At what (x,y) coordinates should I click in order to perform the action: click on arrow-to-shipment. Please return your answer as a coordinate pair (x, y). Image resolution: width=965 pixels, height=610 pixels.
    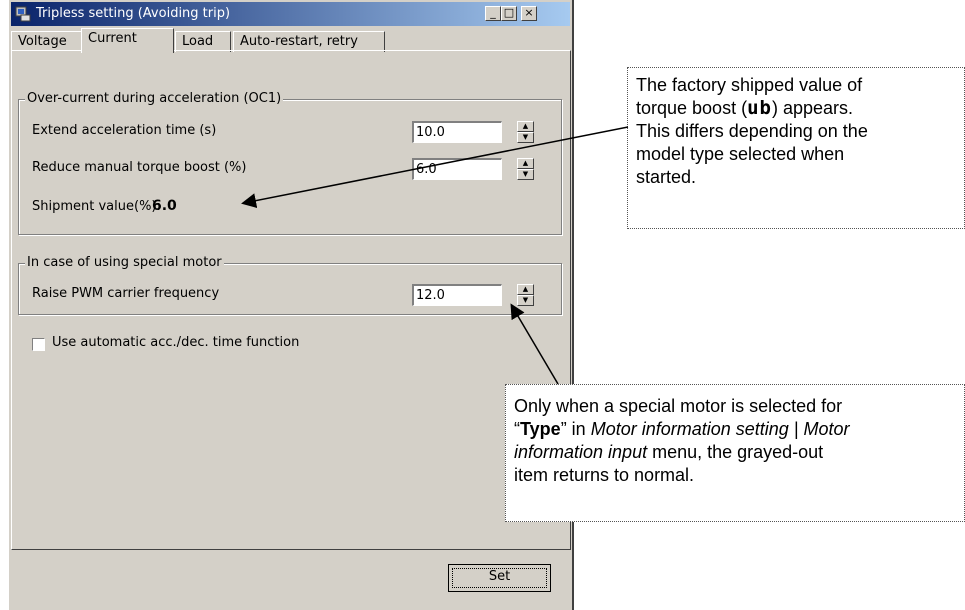
    Looking at the image, I should click on (435, 167).